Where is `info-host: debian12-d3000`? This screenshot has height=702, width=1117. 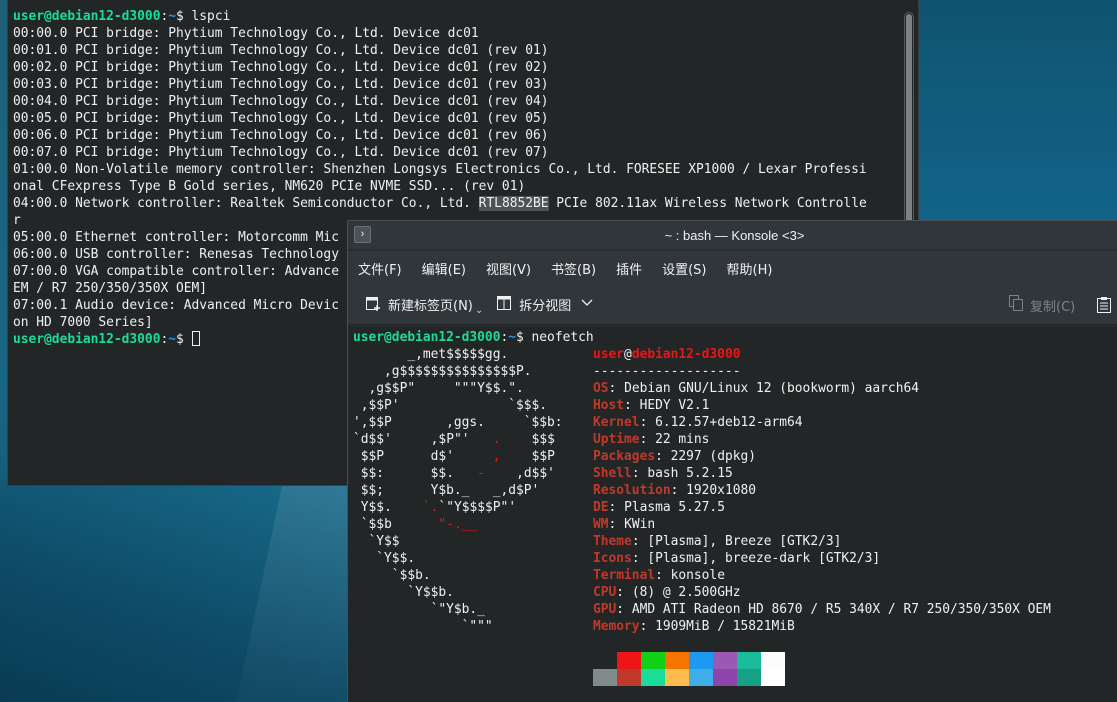
info-host: debian12-d3000 is located at coordinates (686, 354).